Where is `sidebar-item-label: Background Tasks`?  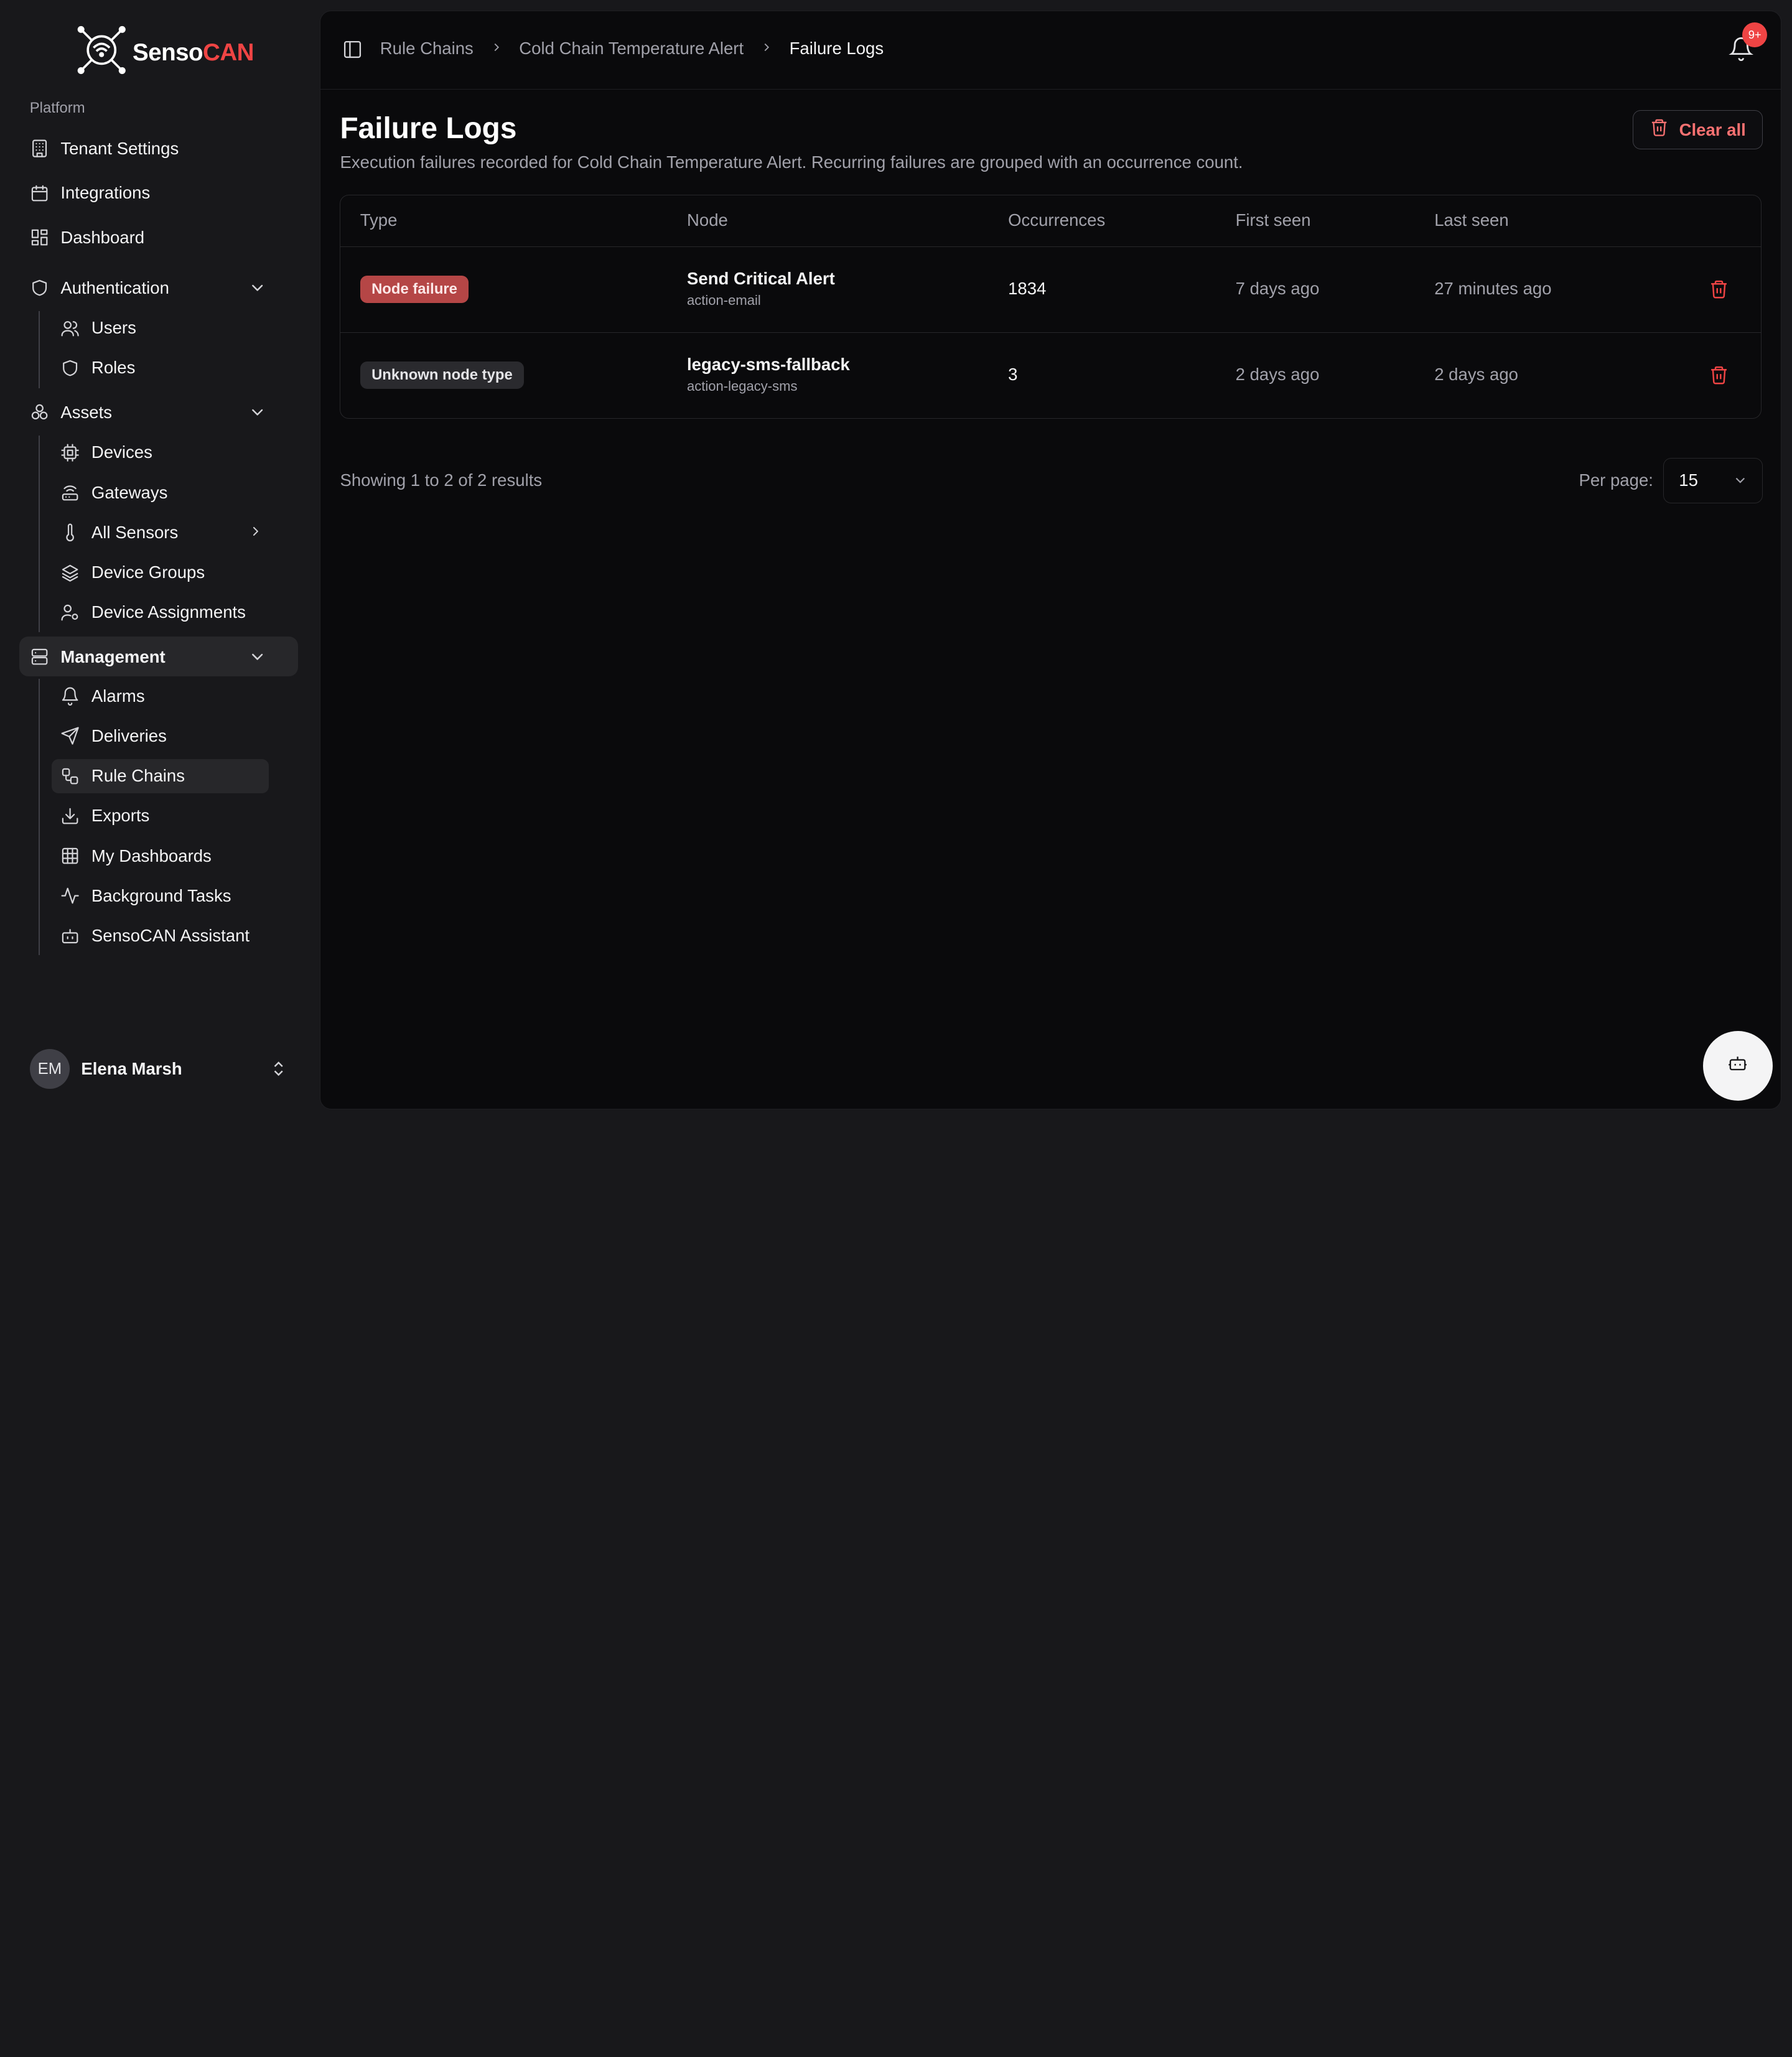 sidebar-item-label: Background Tasks is located at coordinates (161, 895).